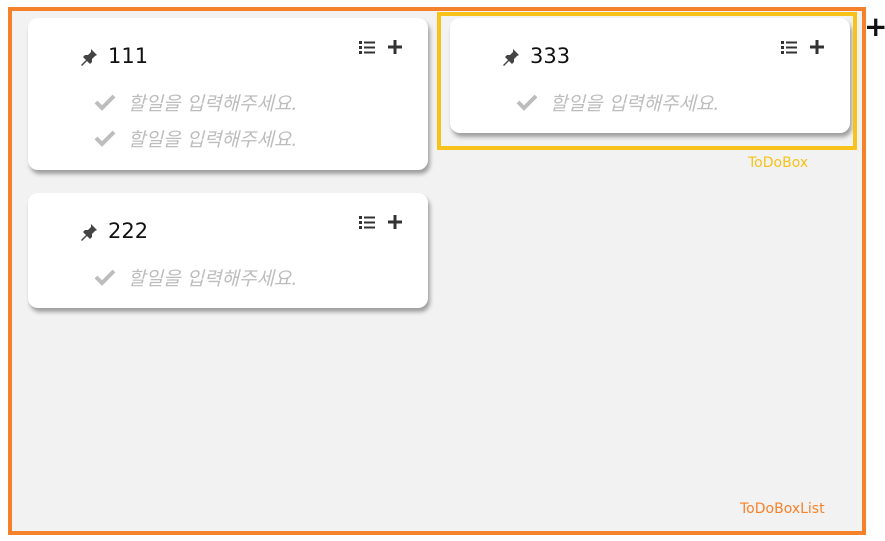  What do you see at coordinates (647, 81) in the screenshot?
I see `todo-box-highlight` at bounding box center [647, 81].